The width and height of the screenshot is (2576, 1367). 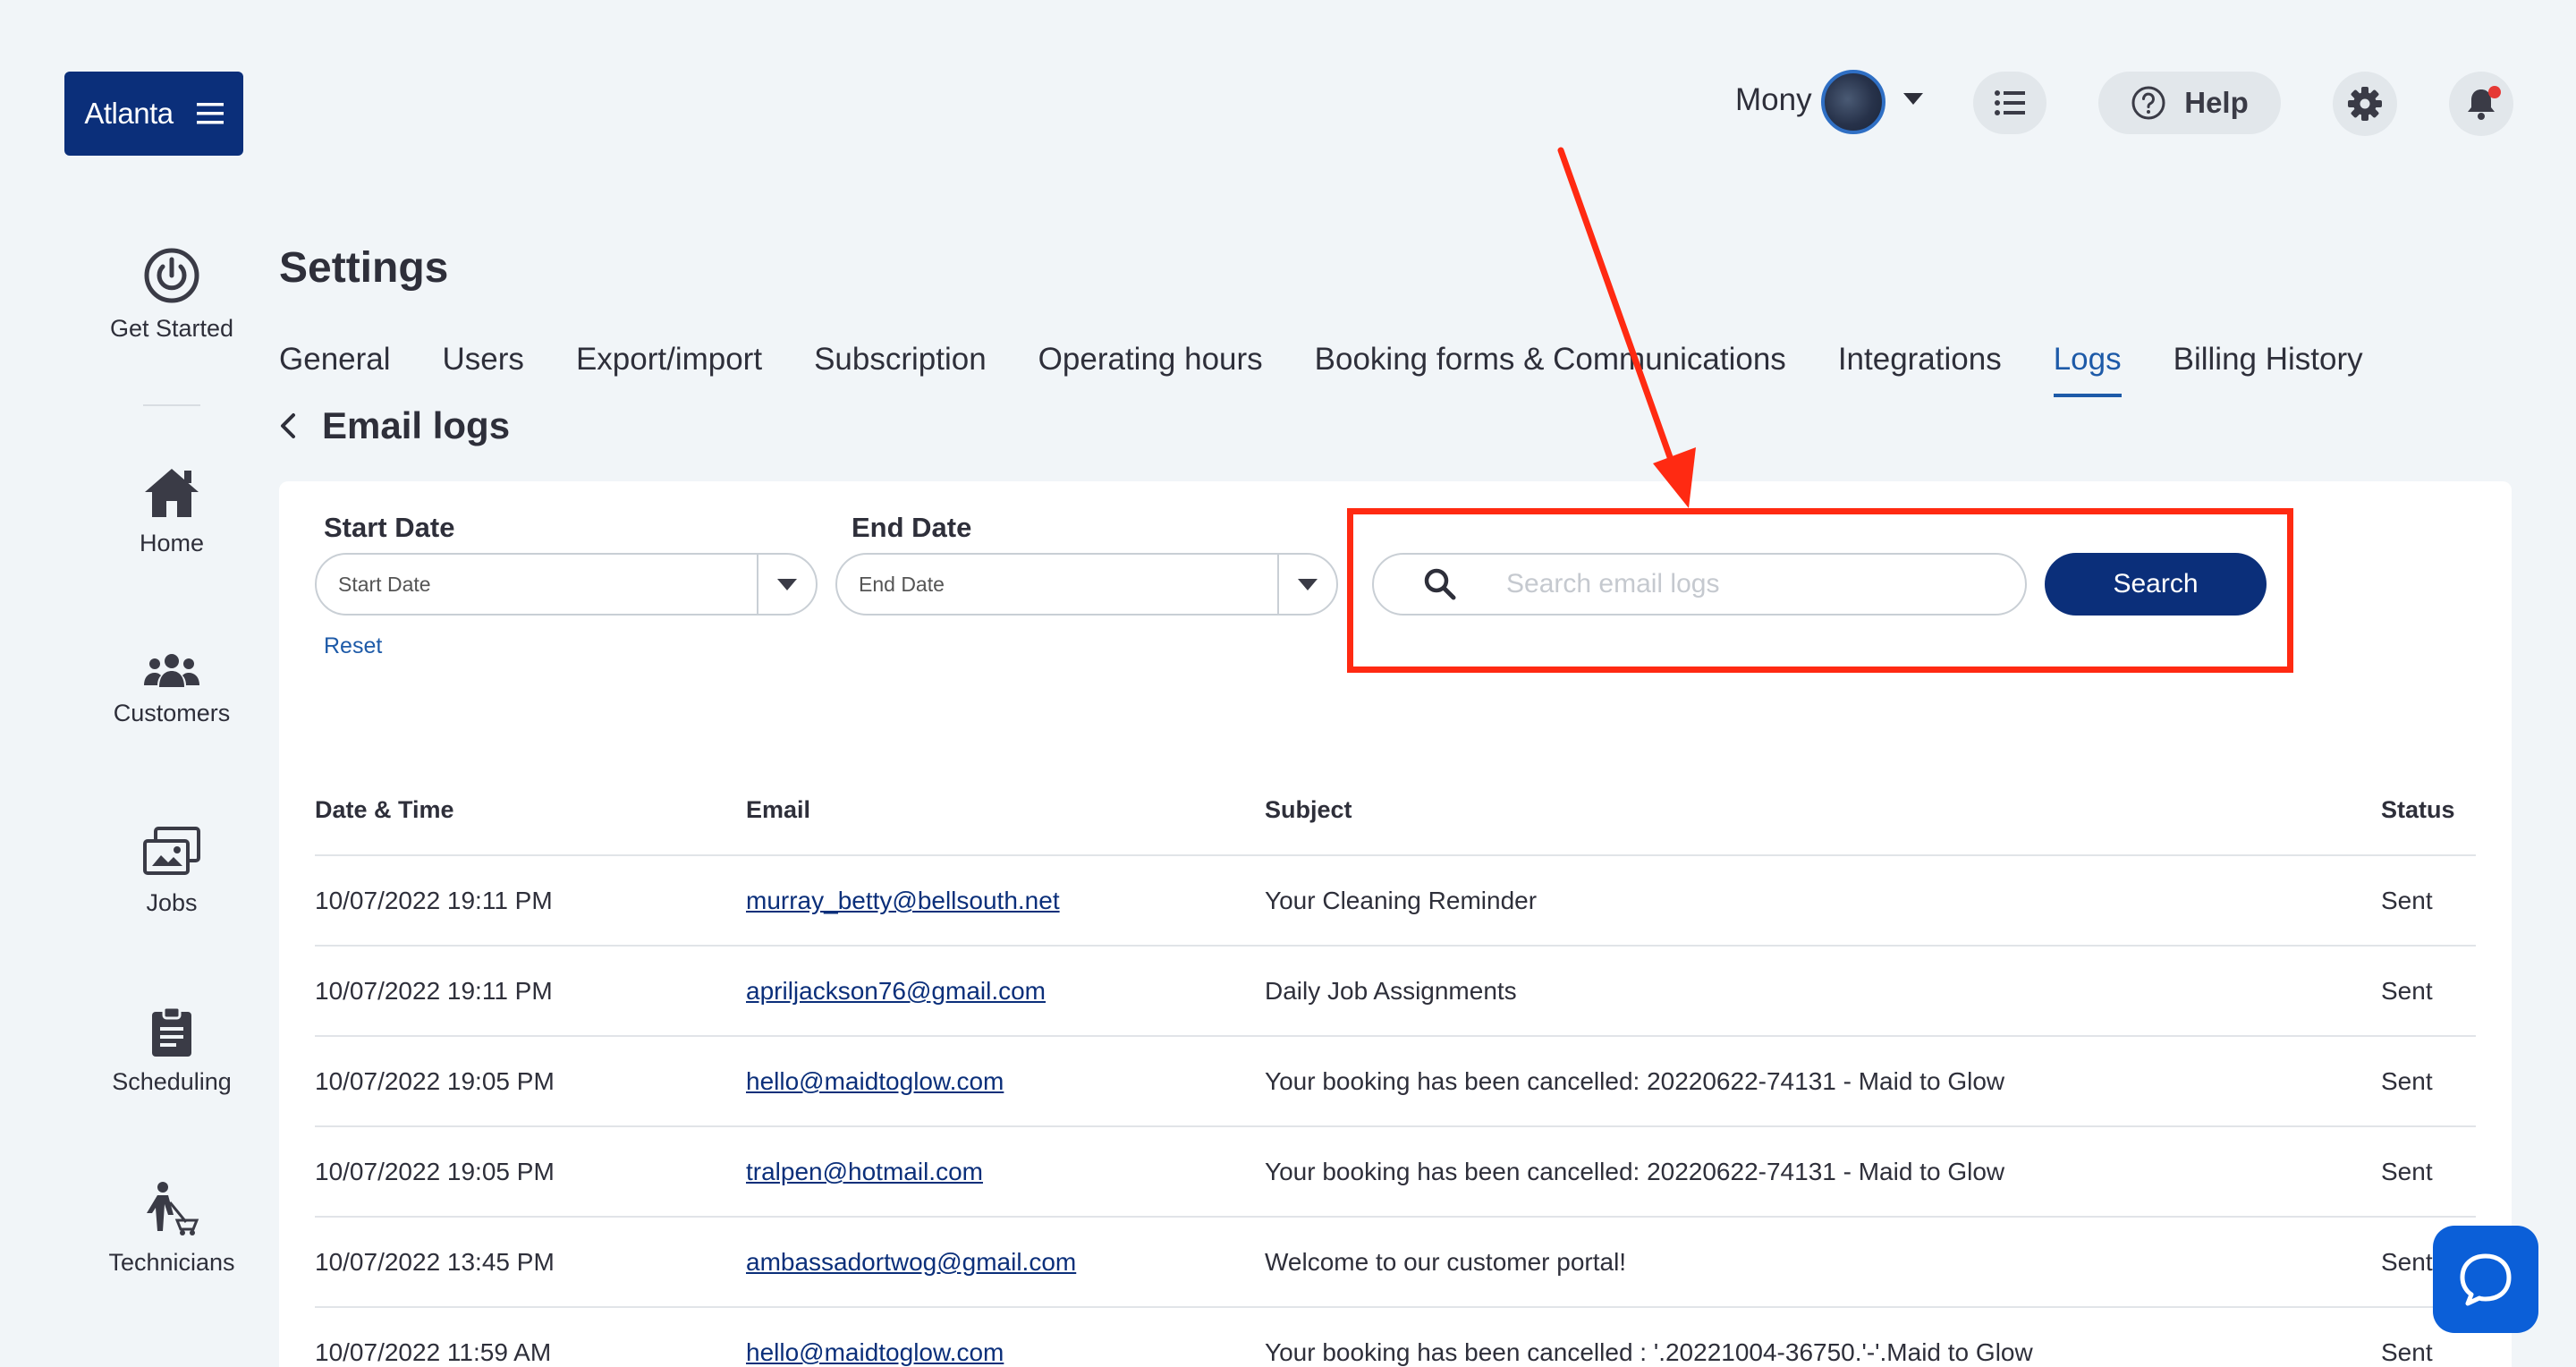 I want to click on row-email-link: tralpen@hotmail.com, so click(x=864, y=1172).